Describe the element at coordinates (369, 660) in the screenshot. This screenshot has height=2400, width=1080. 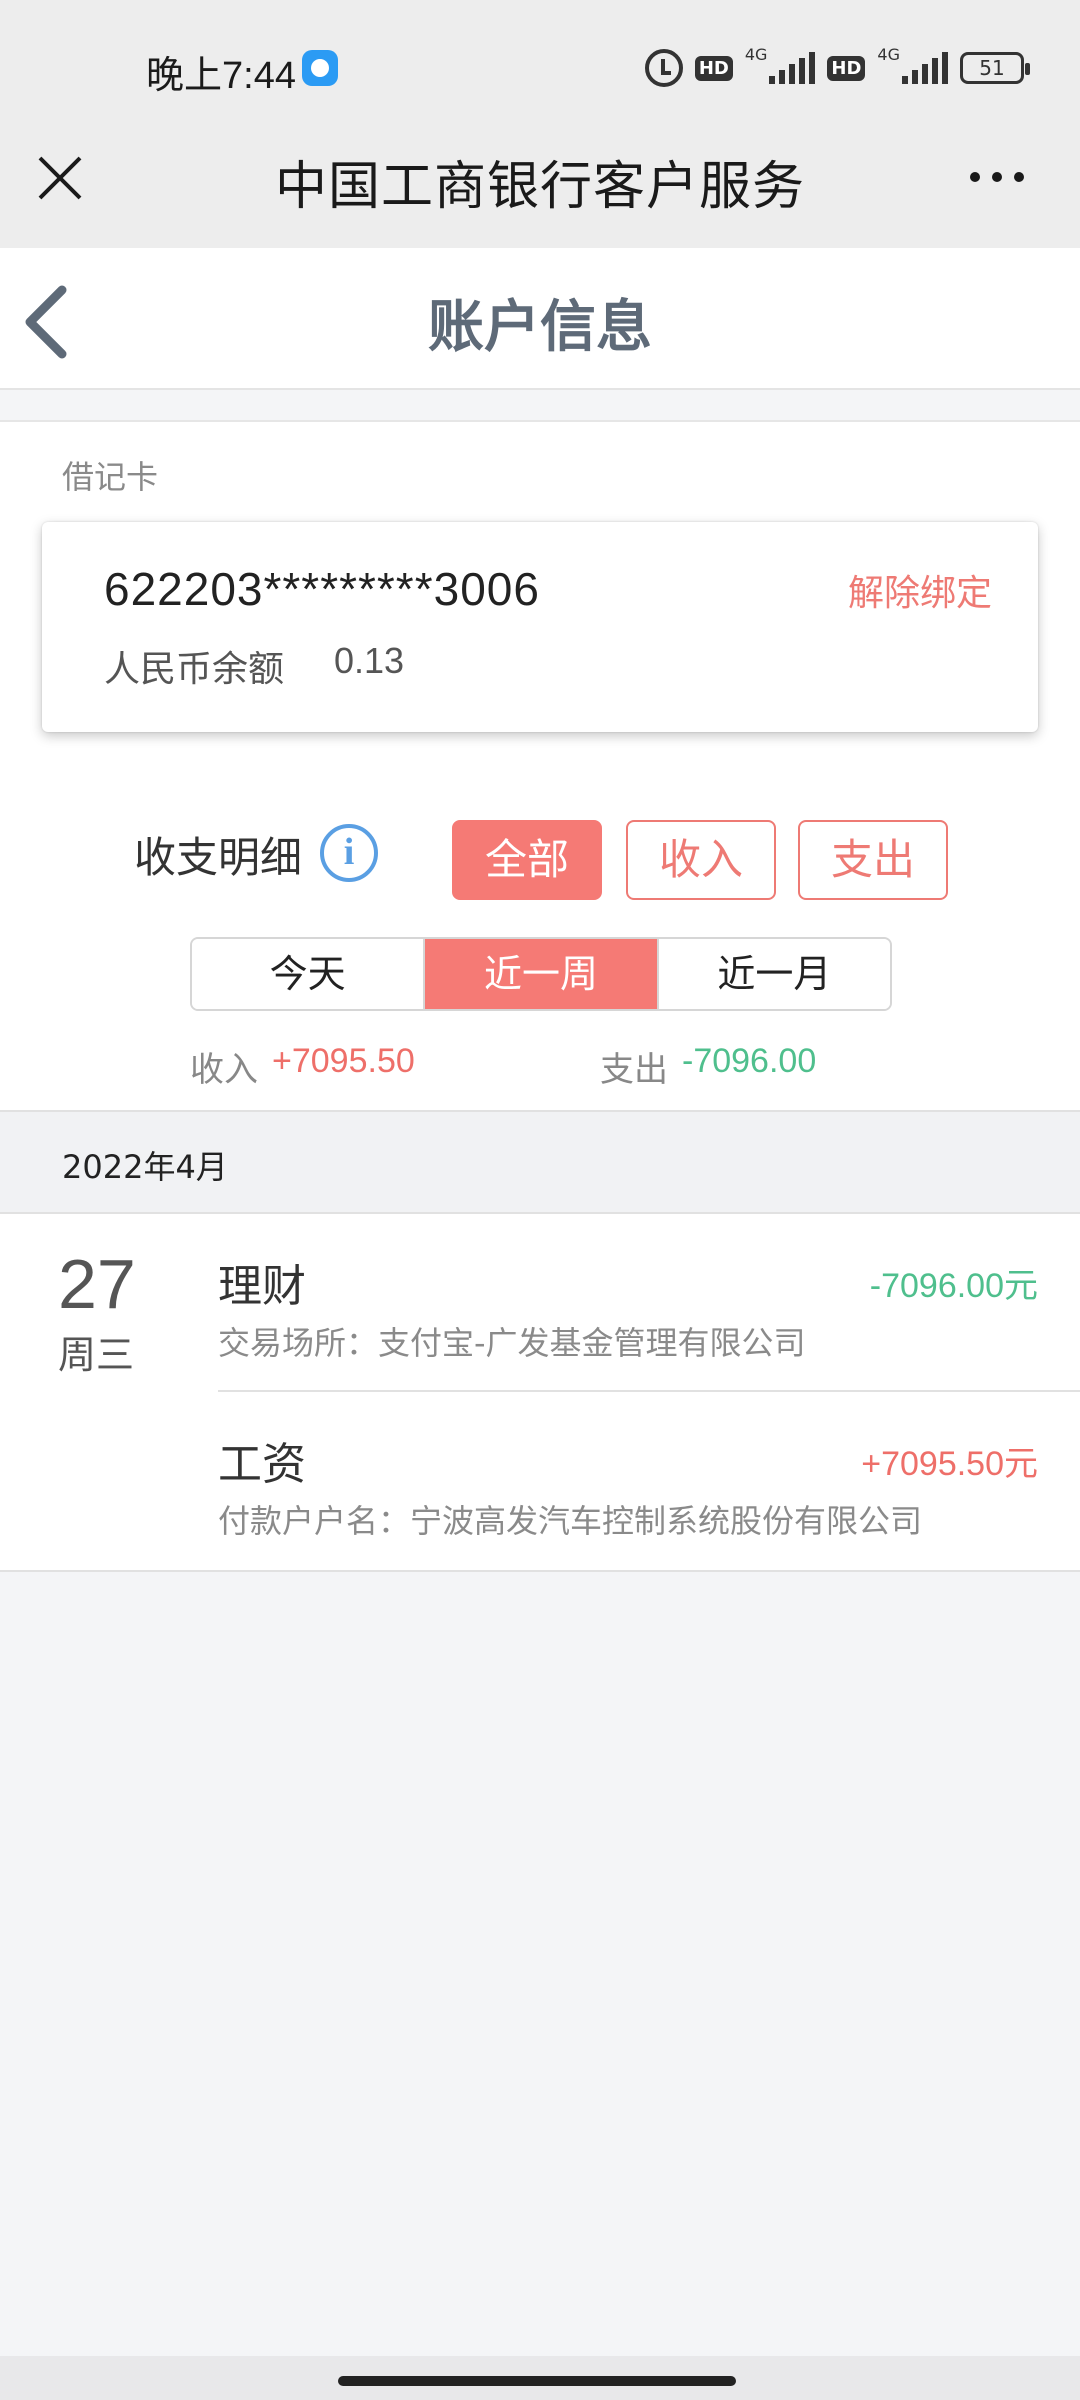
I see `balance-value: 0.13` at that location.